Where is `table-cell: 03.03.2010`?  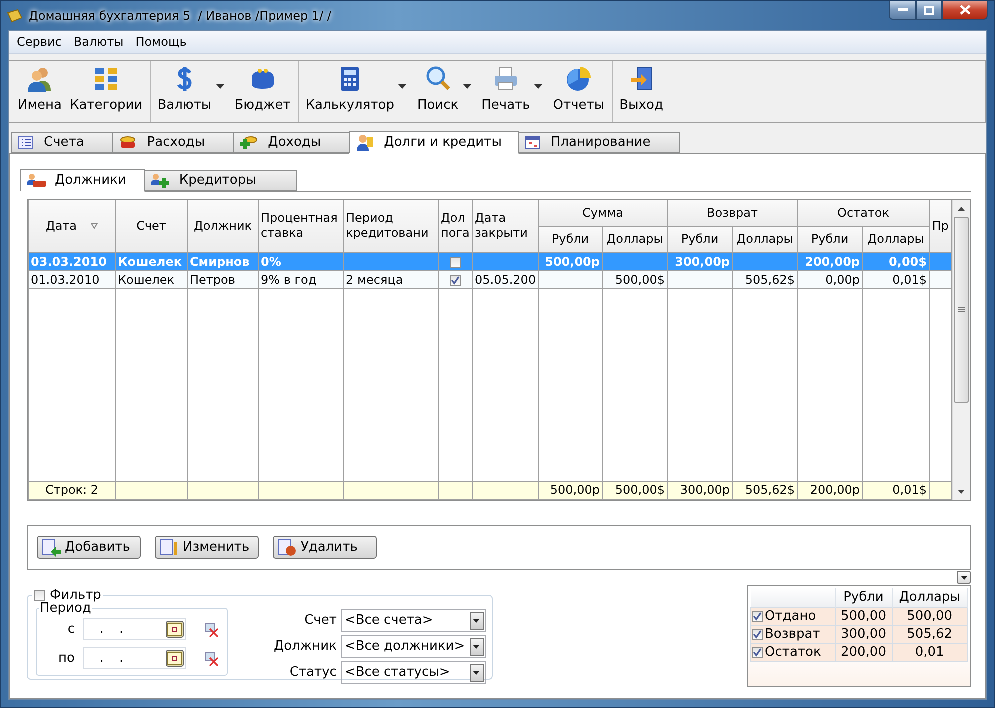
table-cell: 03.03.2010 is located at coordinates (72, 261).